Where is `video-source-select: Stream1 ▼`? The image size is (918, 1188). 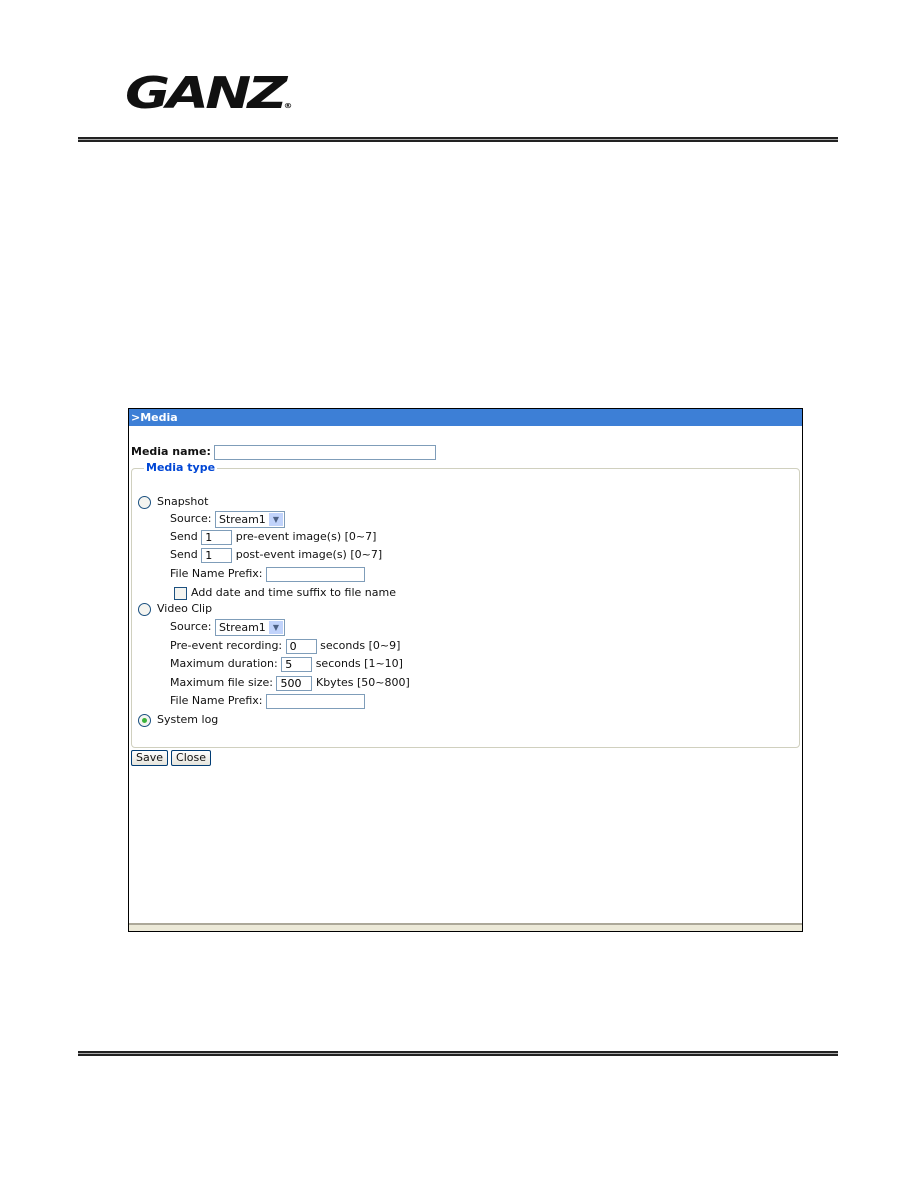
video-source-select: Stream1 ▼ is located at coordinates (250, 627).